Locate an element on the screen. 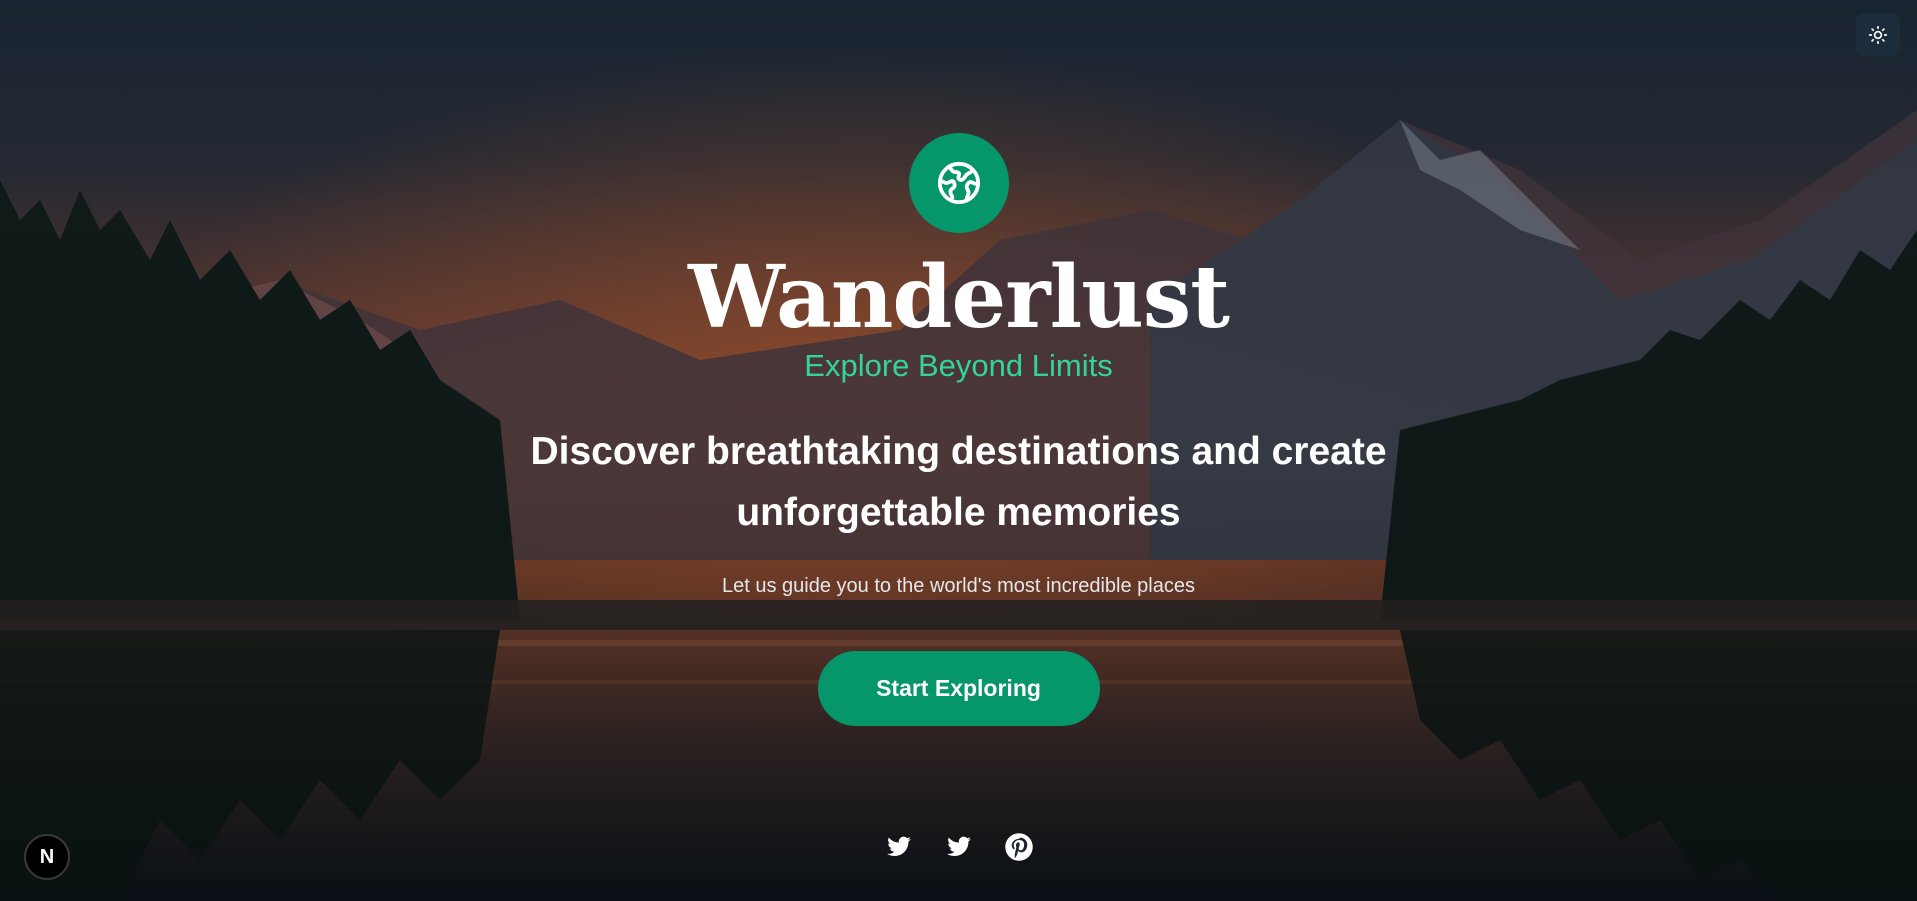 The image size is (1917, 901). twitter-link is located at coordinates (899, 847).